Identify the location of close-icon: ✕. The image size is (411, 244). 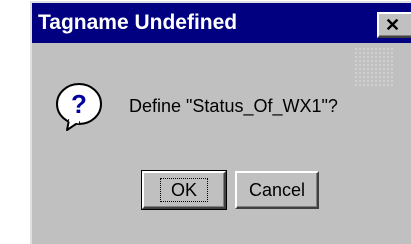
(393, 25).